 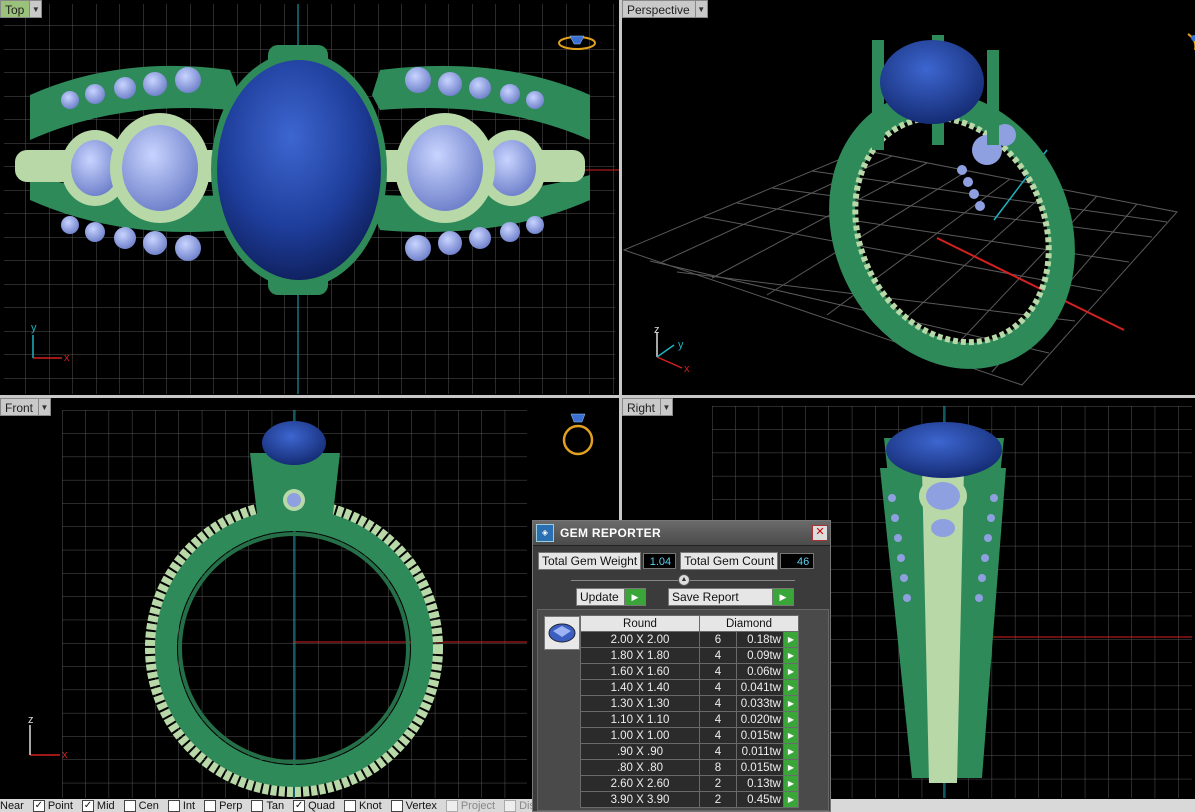 I want to click on update-button: Update ▶, so click(x=611, y=597).